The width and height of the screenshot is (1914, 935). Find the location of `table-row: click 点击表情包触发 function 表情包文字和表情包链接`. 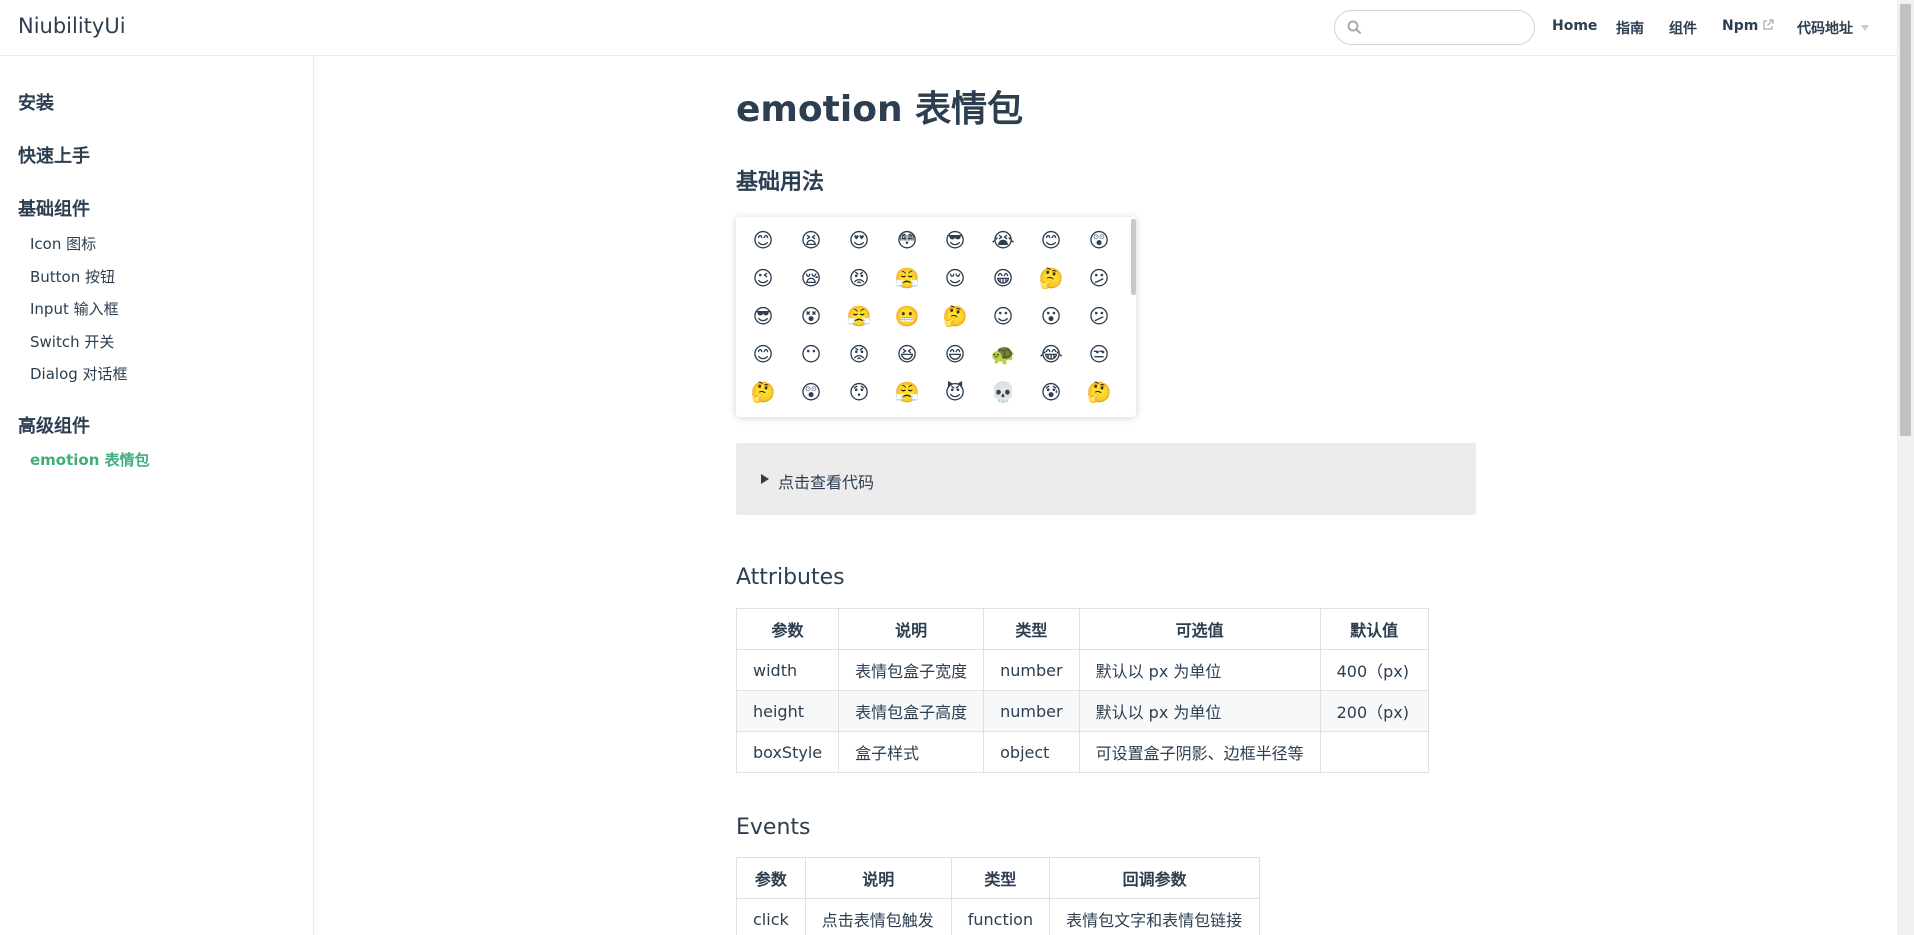

table-row: click 点击表情包触发 function 表情包文字和表情包链接 is located at coordinates (998, 916).